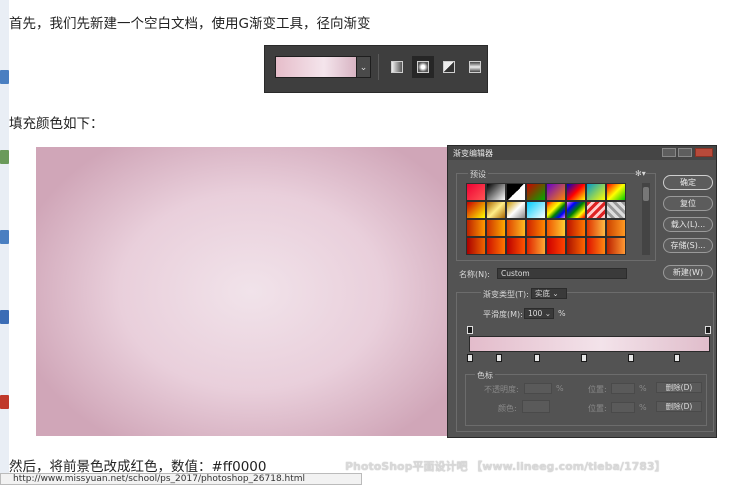 The width and height of the screenshot is (750, 485). I want to click on toolbar-divider, so click(378, 67).